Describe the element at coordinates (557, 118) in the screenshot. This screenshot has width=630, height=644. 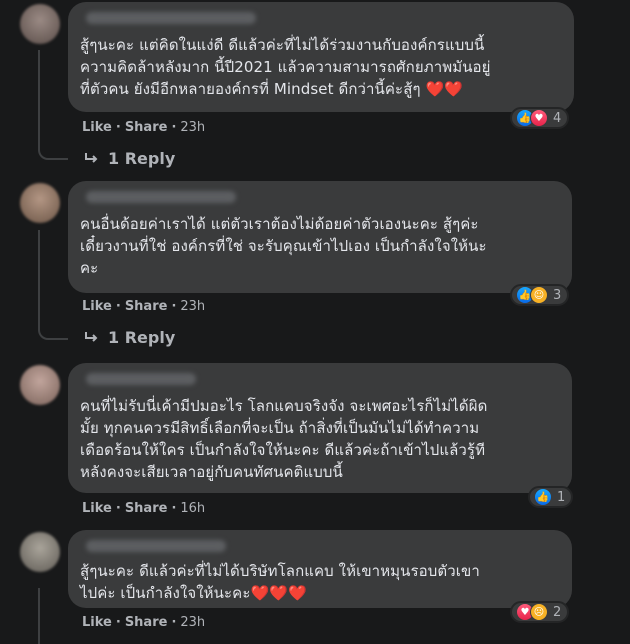
I see `reaction-count: 4` at that location.